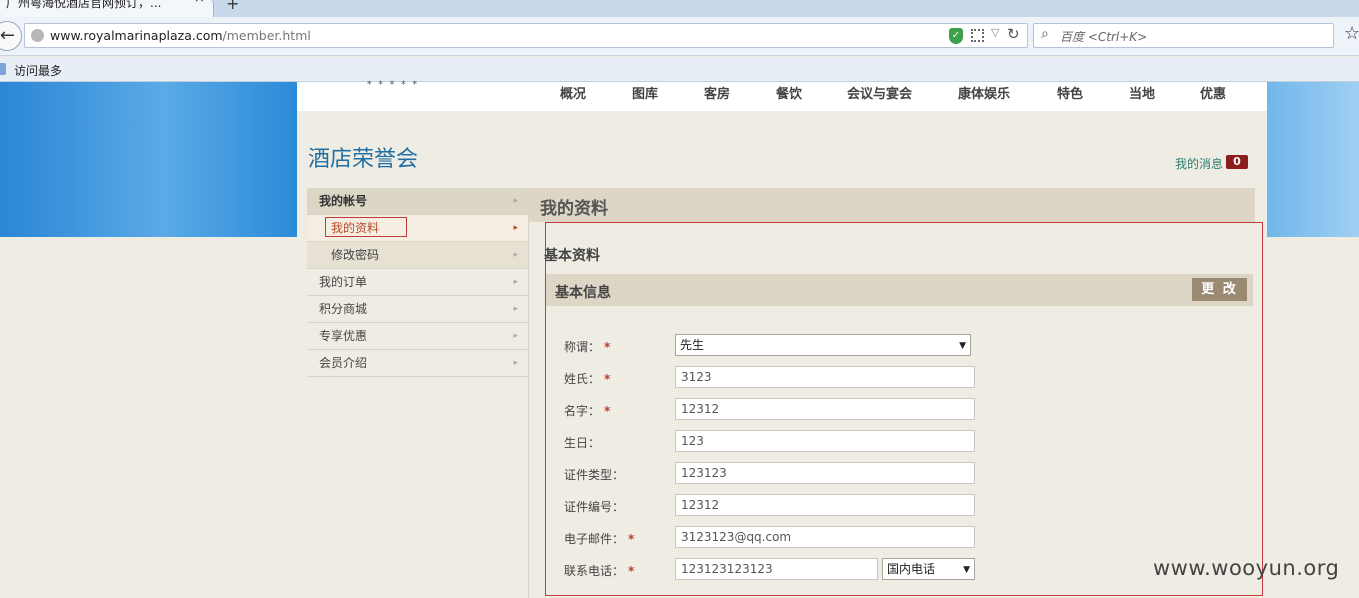  Describe the element at coordinates (825, 473) in the screenshot. I see `id-type-field: 123123` at that location.